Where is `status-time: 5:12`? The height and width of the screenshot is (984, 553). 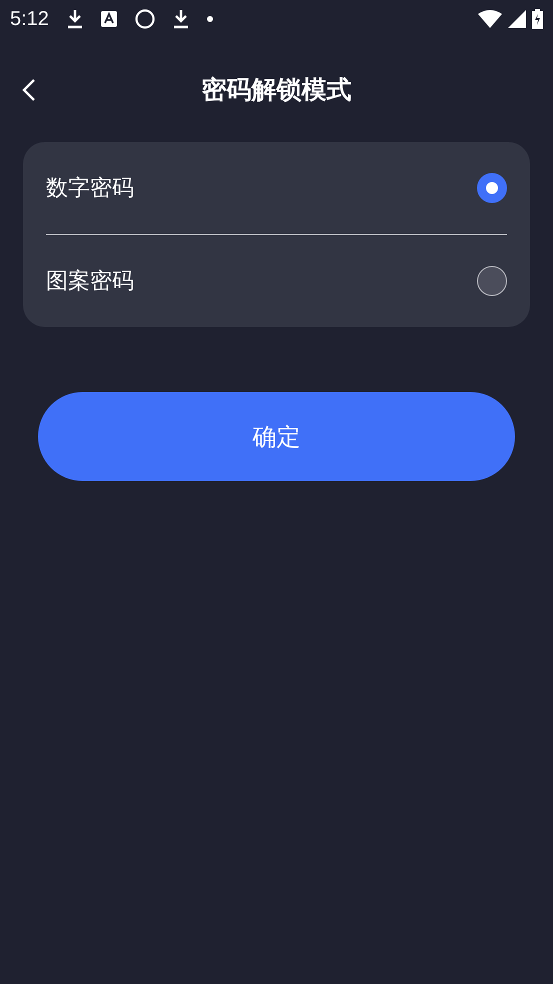
status-time: 5:12 is located at coordinates (29, 19).